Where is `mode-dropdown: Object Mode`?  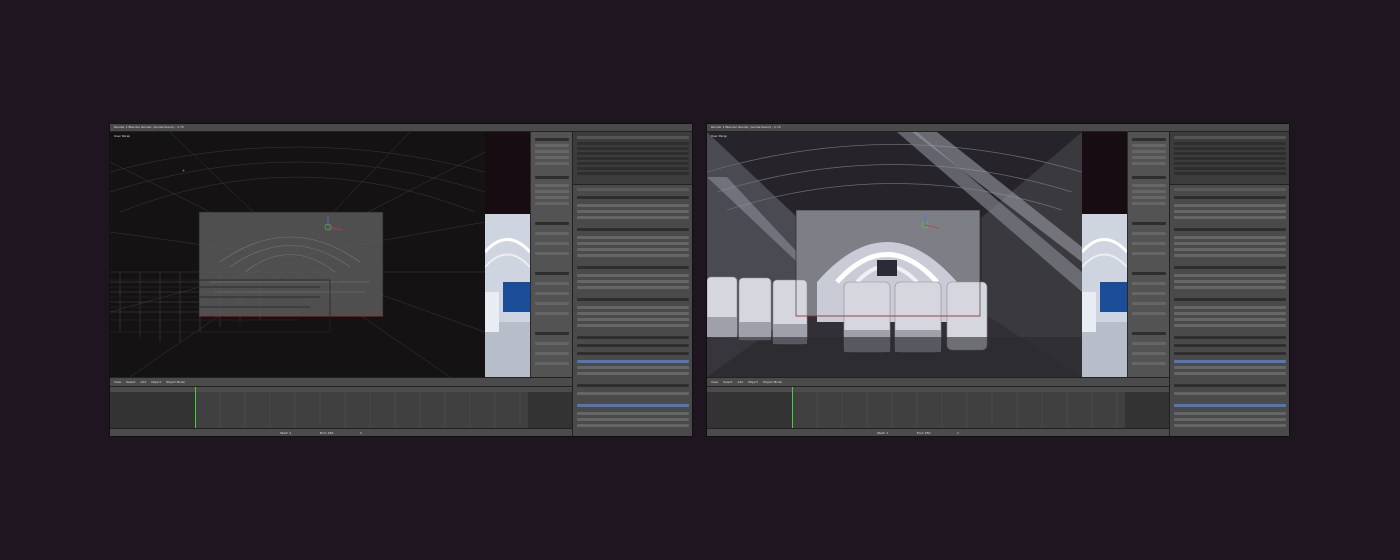 mode-dropdown: Object Mode is located at coordinates (772, 382).